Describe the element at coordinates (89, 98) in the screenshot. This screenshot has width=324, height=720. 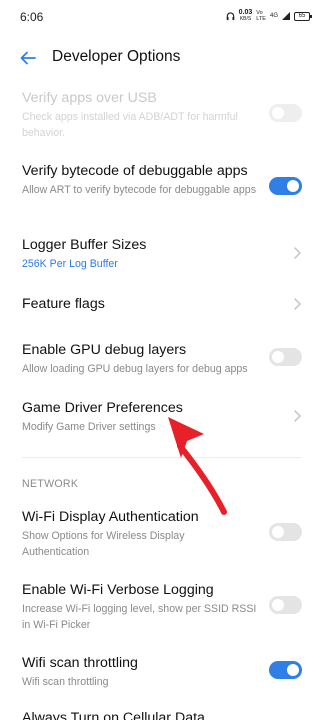
I see `setting-title: Verify apps over USB` at that location.